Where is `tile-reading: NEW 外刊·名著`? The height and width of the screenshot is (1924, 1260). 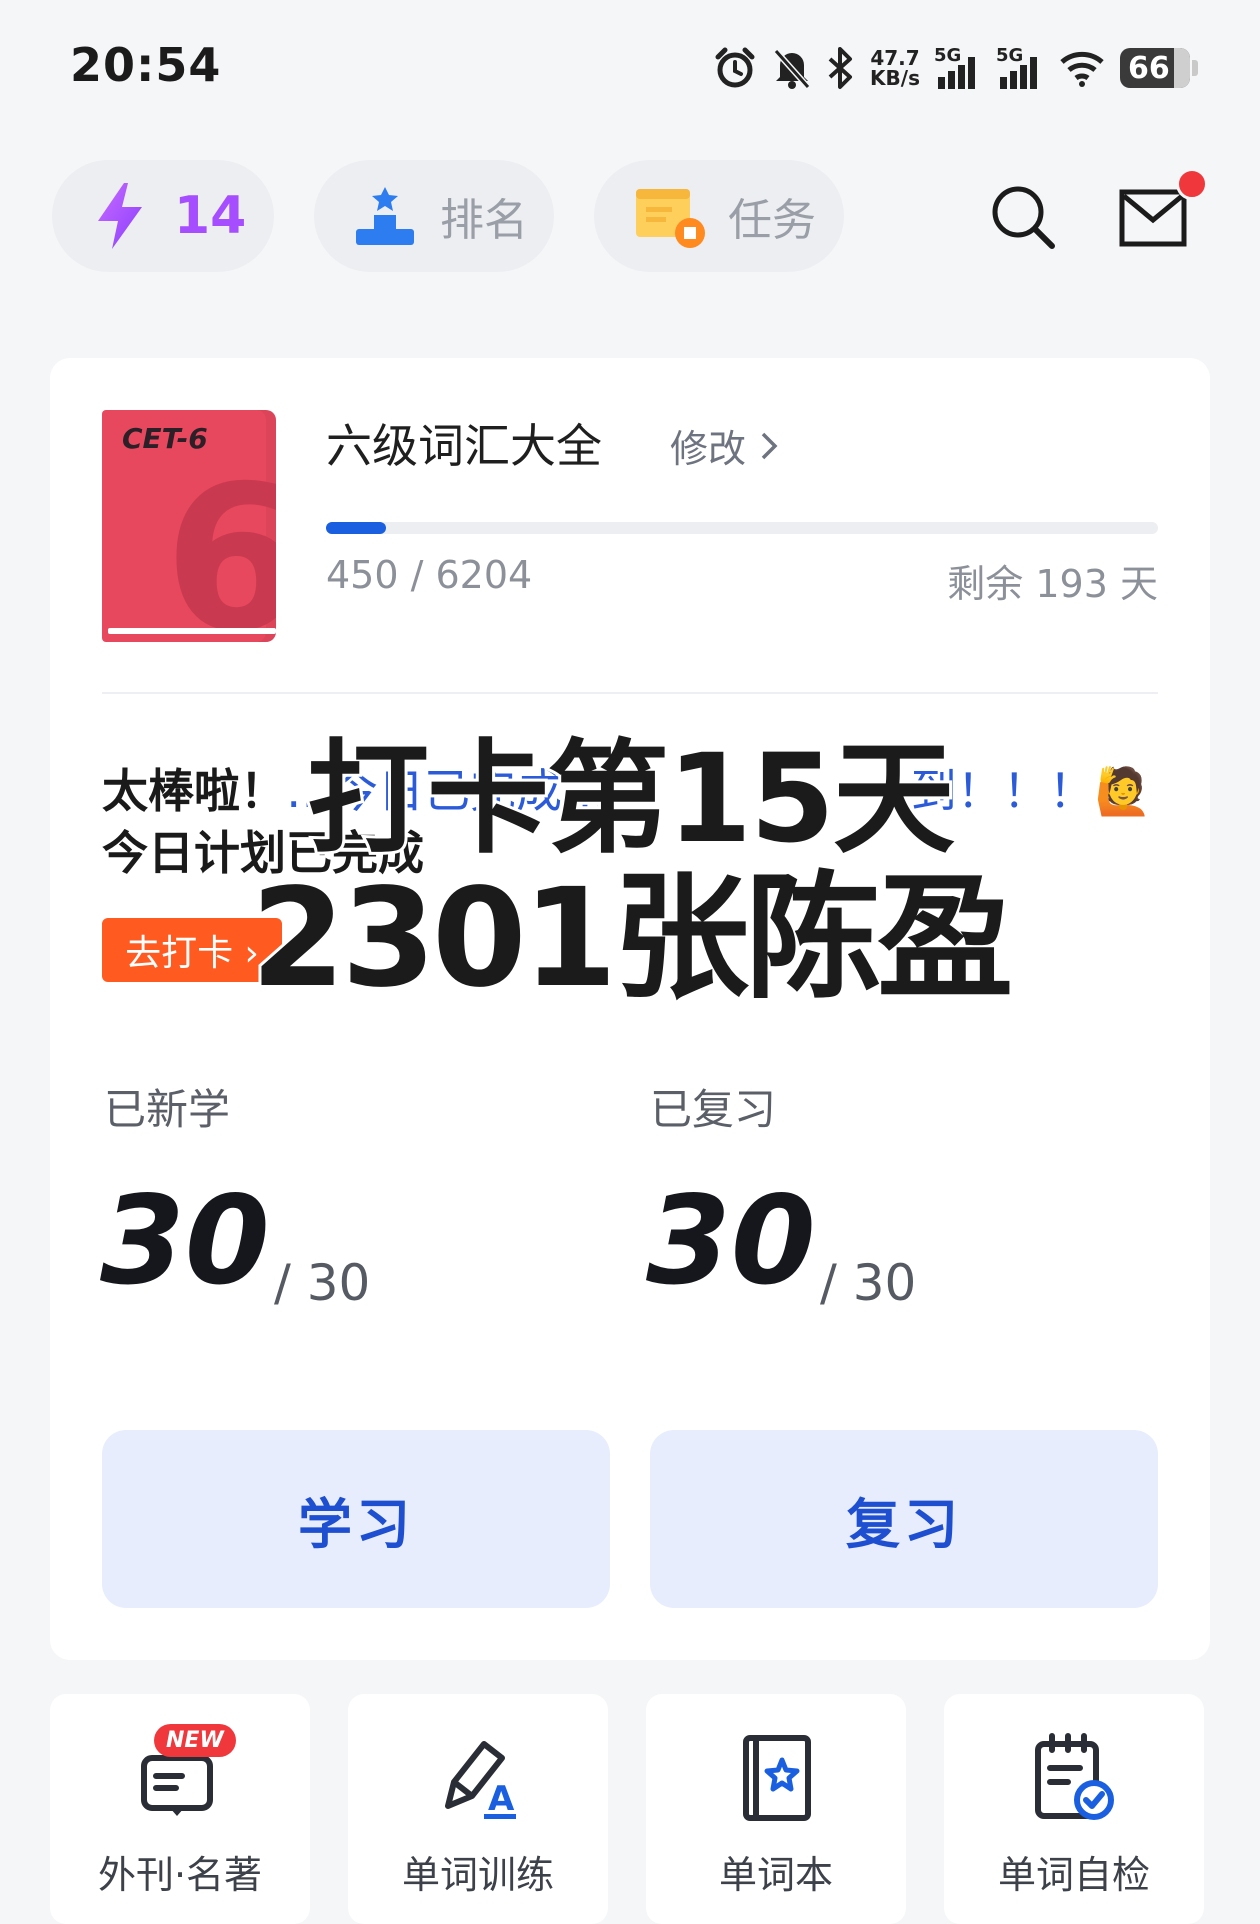 tile-reading: NEW 外刊·名著 is located at coordinates (180, 1809).